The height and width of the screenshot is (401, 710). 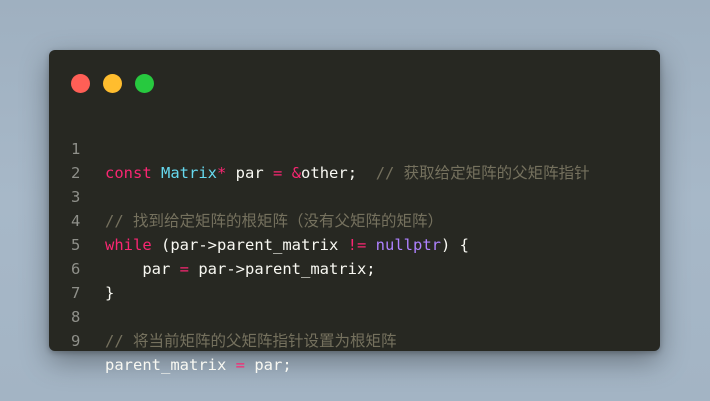 I want to click on code-text: // 将当前矩阵的父矩阵指针设置为根矩阵, so click(x=251, y=341).